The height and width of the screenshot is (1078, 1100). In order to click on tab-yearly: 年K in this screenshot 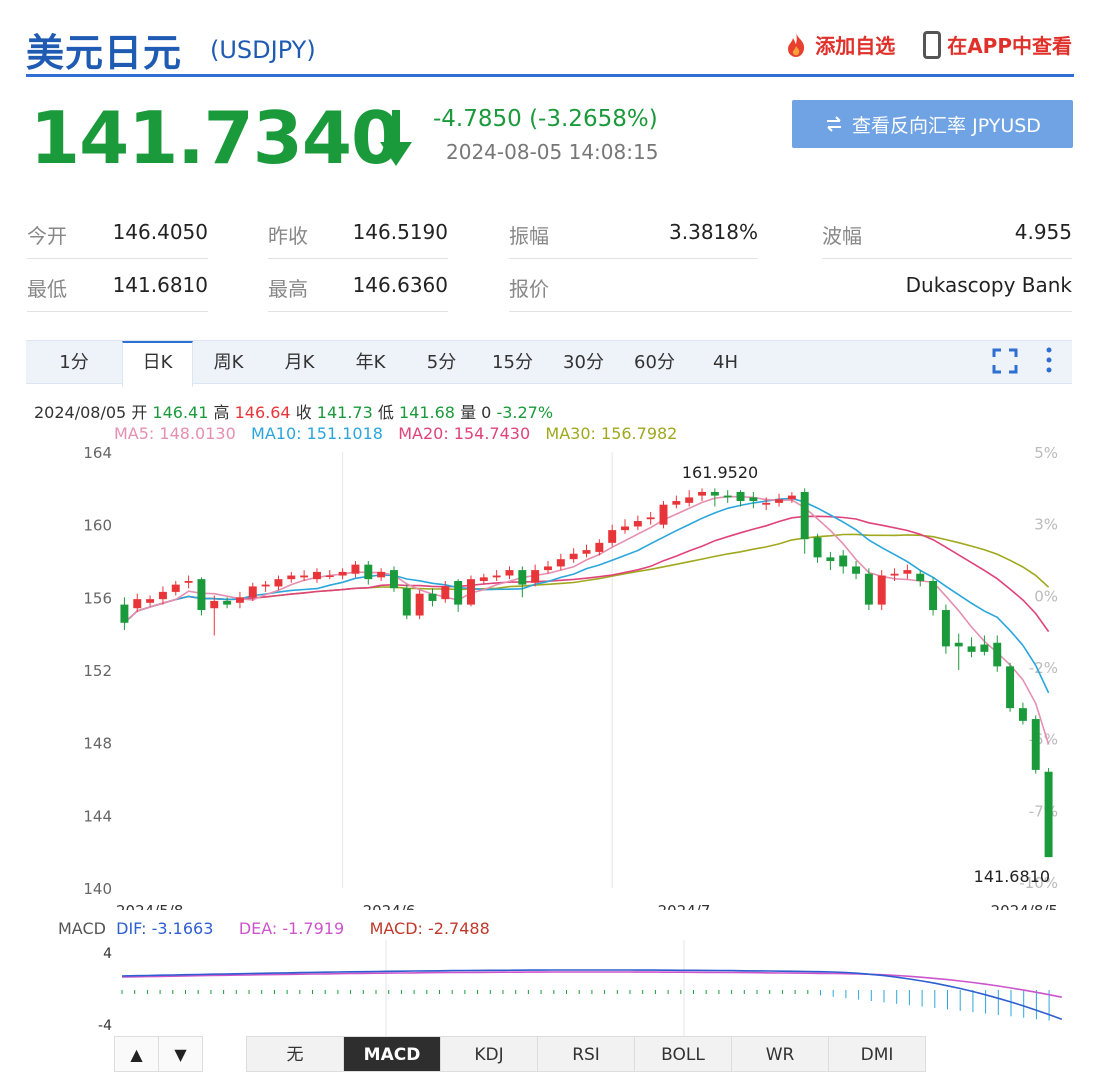, I will do `click(370, 362)`.